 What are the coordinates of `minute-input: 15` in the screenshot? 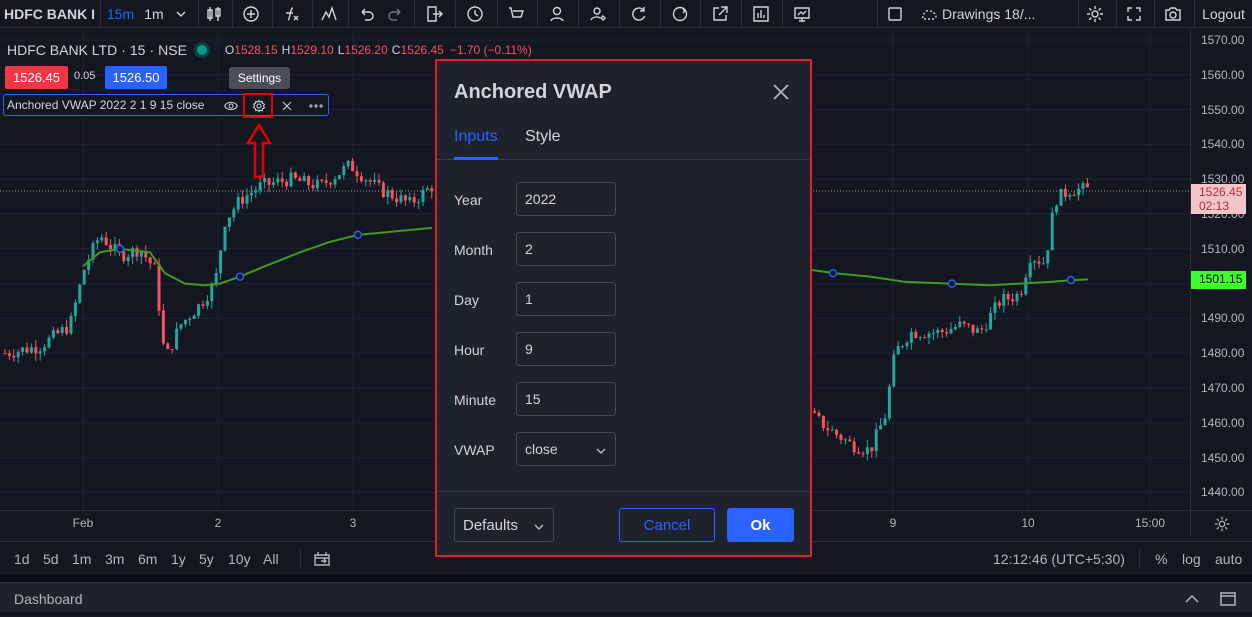 It's located at (566, 399).